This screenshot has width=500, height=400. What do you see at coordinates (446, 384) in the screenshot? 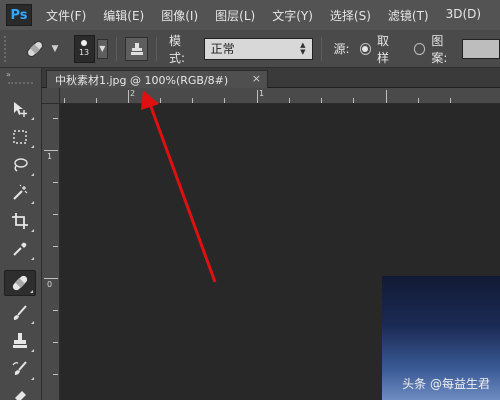
I see `watermark-text: 头条 @每益生君` at bounding box center [446, 384].